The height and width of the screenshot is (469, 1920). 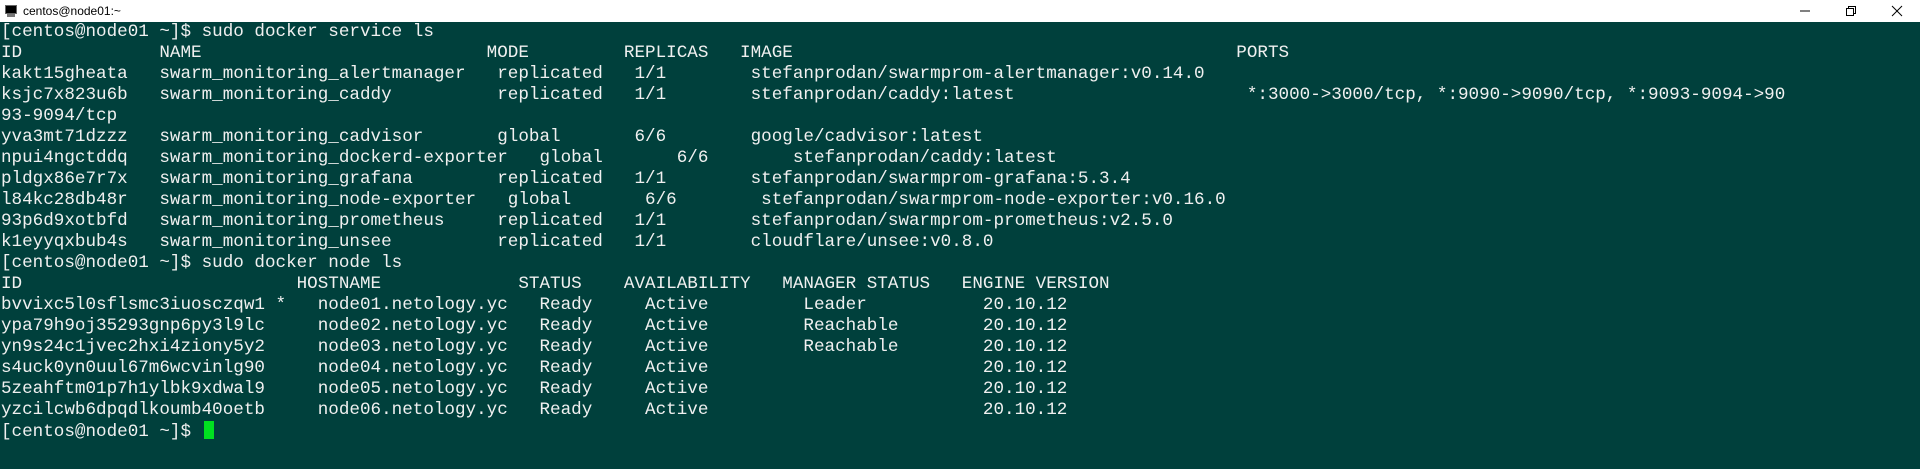 I want to click on close-icon, so click(x=1897, y=11).